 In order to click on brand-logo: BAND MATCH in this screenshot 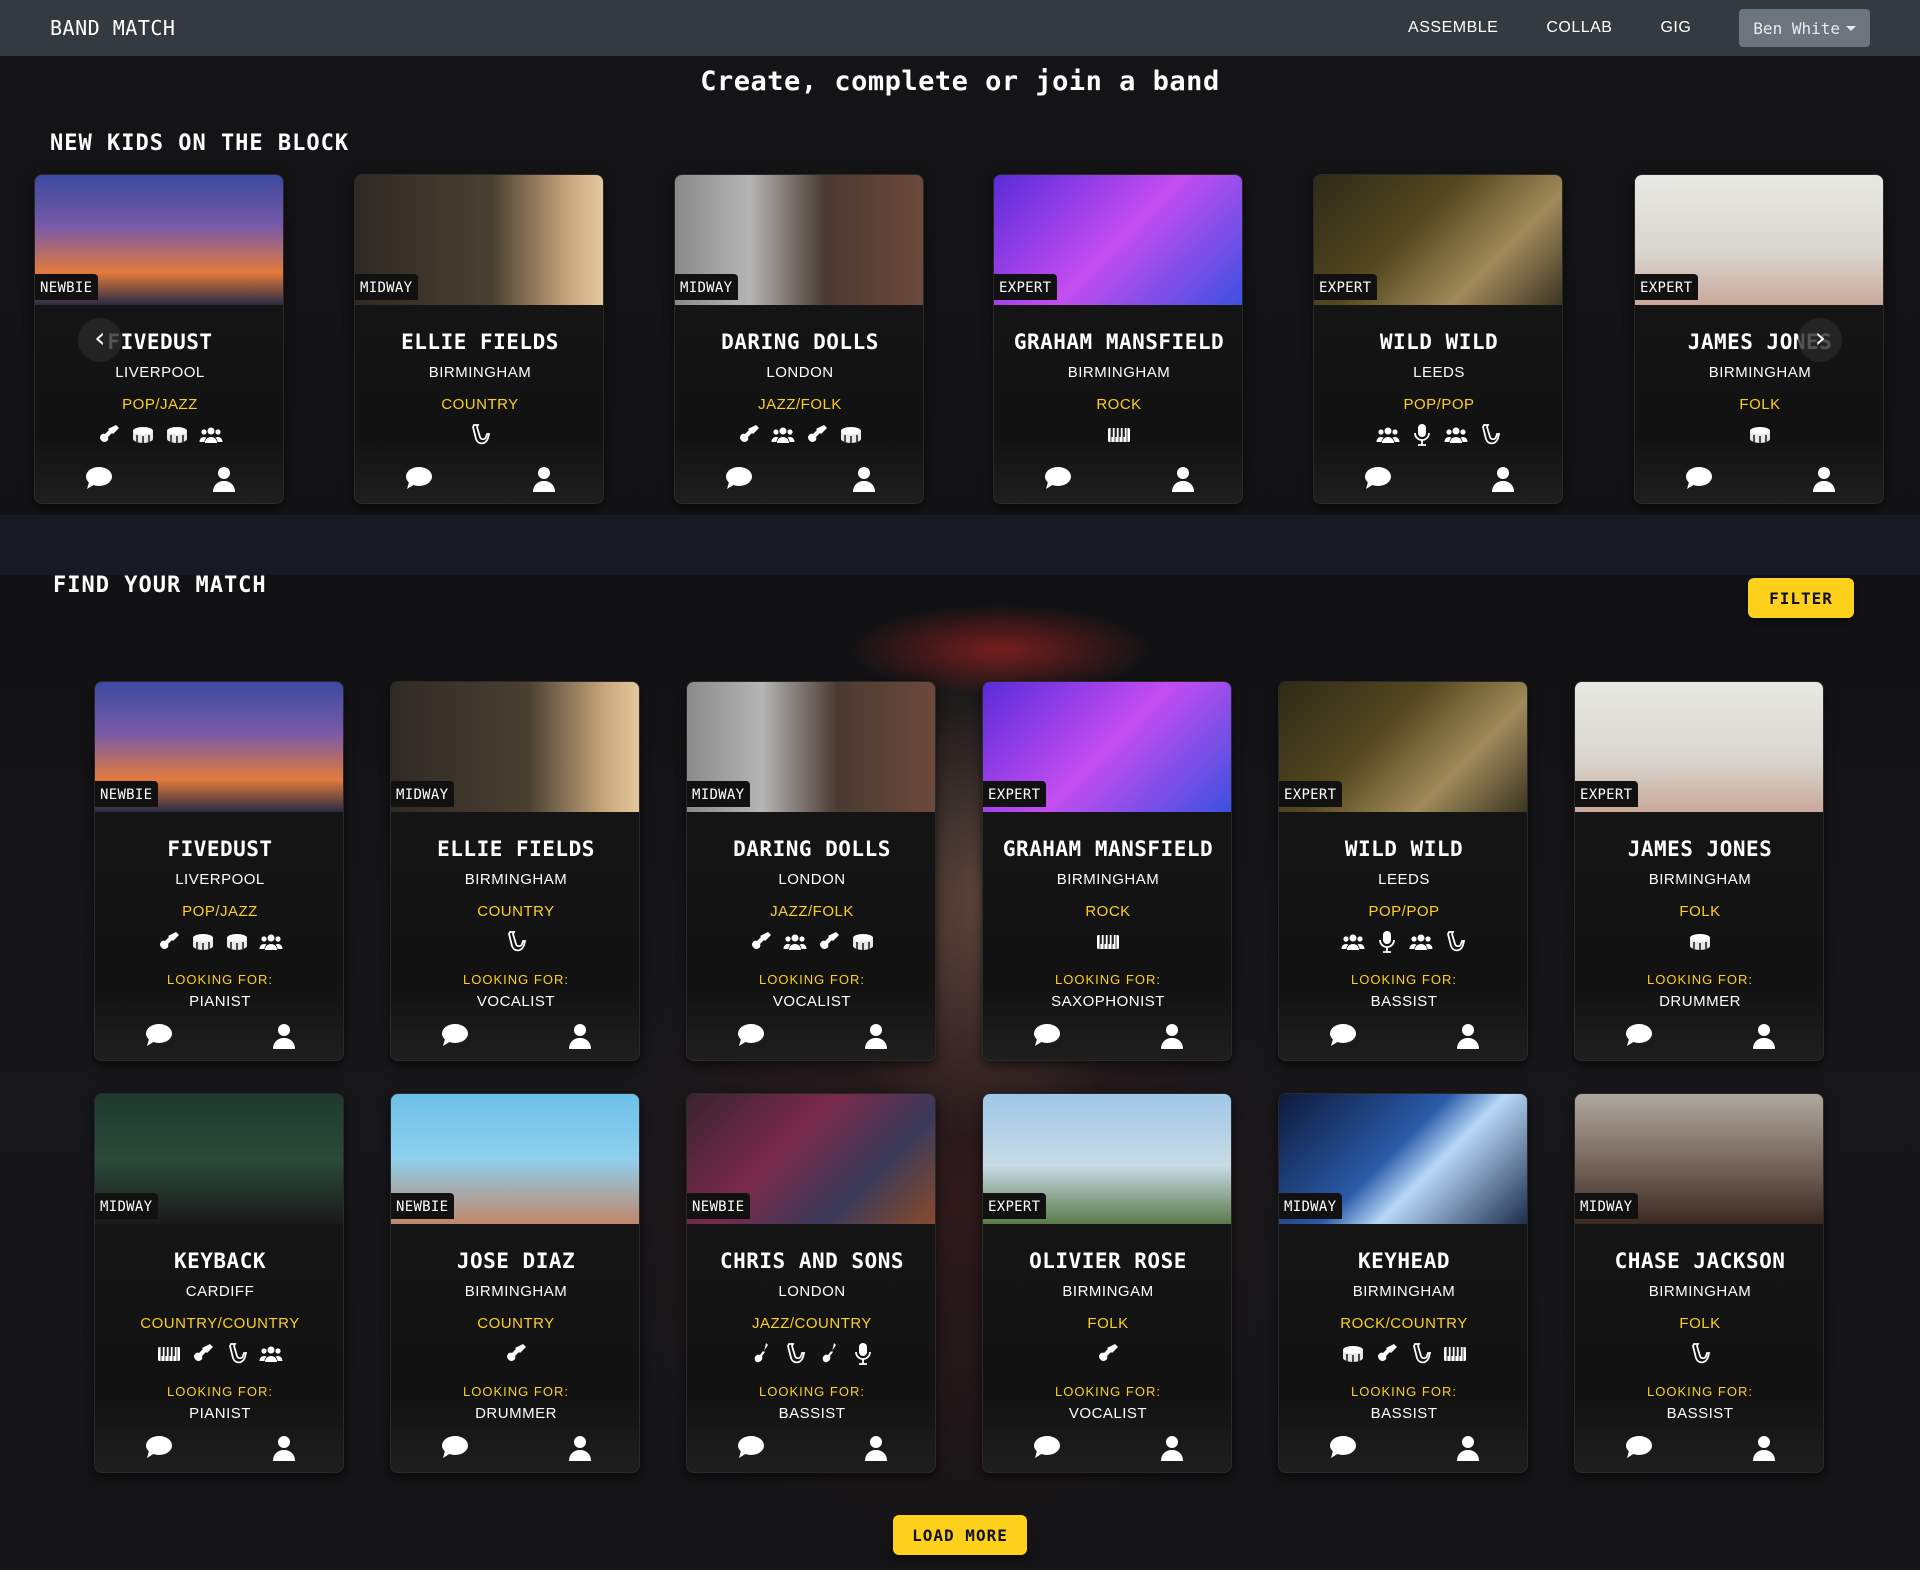, I will do `click(112, 28)`.